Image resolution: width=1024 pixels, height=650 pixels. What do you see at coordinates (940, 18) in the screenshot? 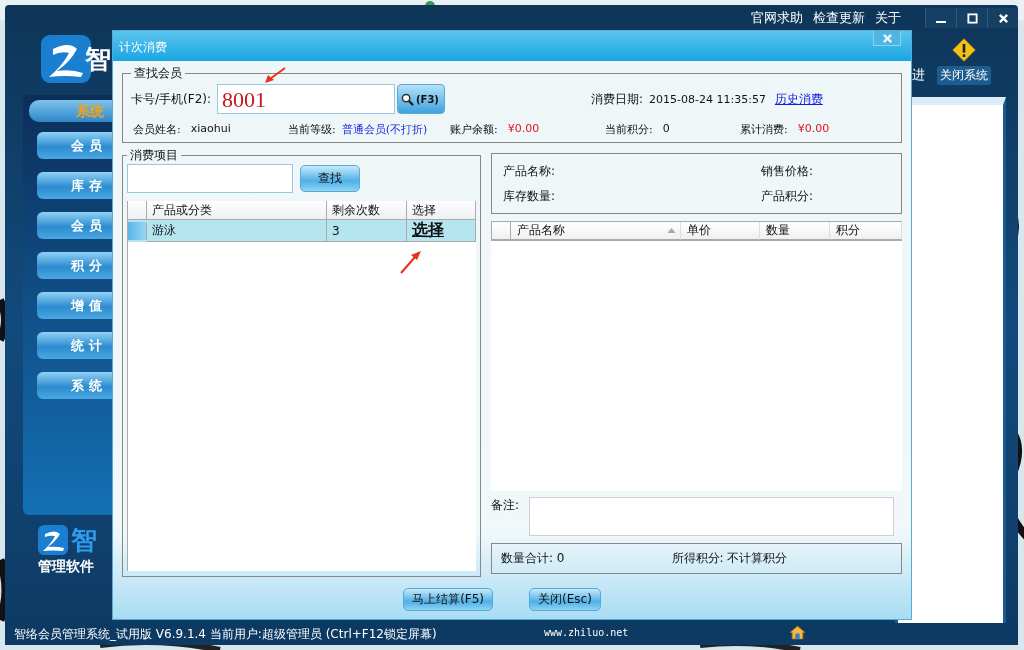
I see `minimize-button` at bounding box center [940, 18].